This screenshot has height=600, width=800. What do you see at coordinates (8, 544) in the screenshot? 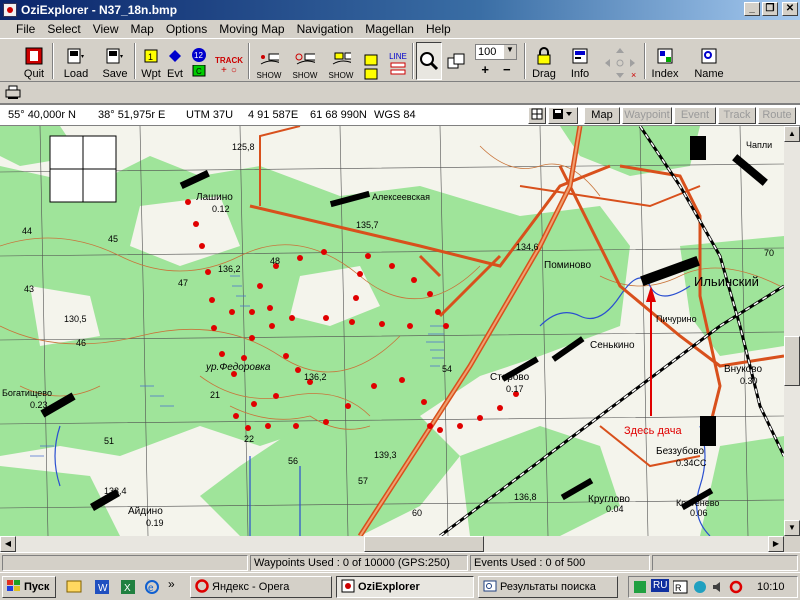
I see `scroll-left-icon: ◀` at bounding box center [8, 544].